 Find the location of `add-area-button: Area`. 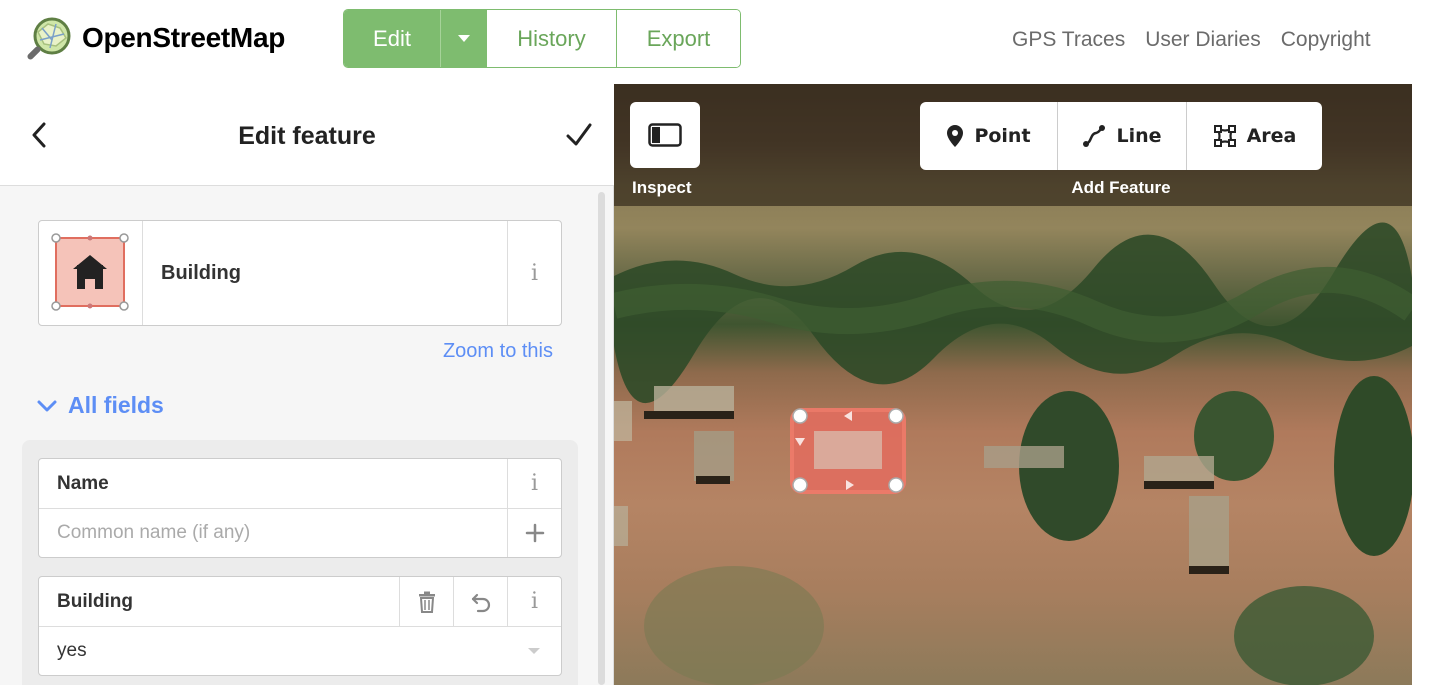

add-area-button: Area is located at coordinates (1254, 136).